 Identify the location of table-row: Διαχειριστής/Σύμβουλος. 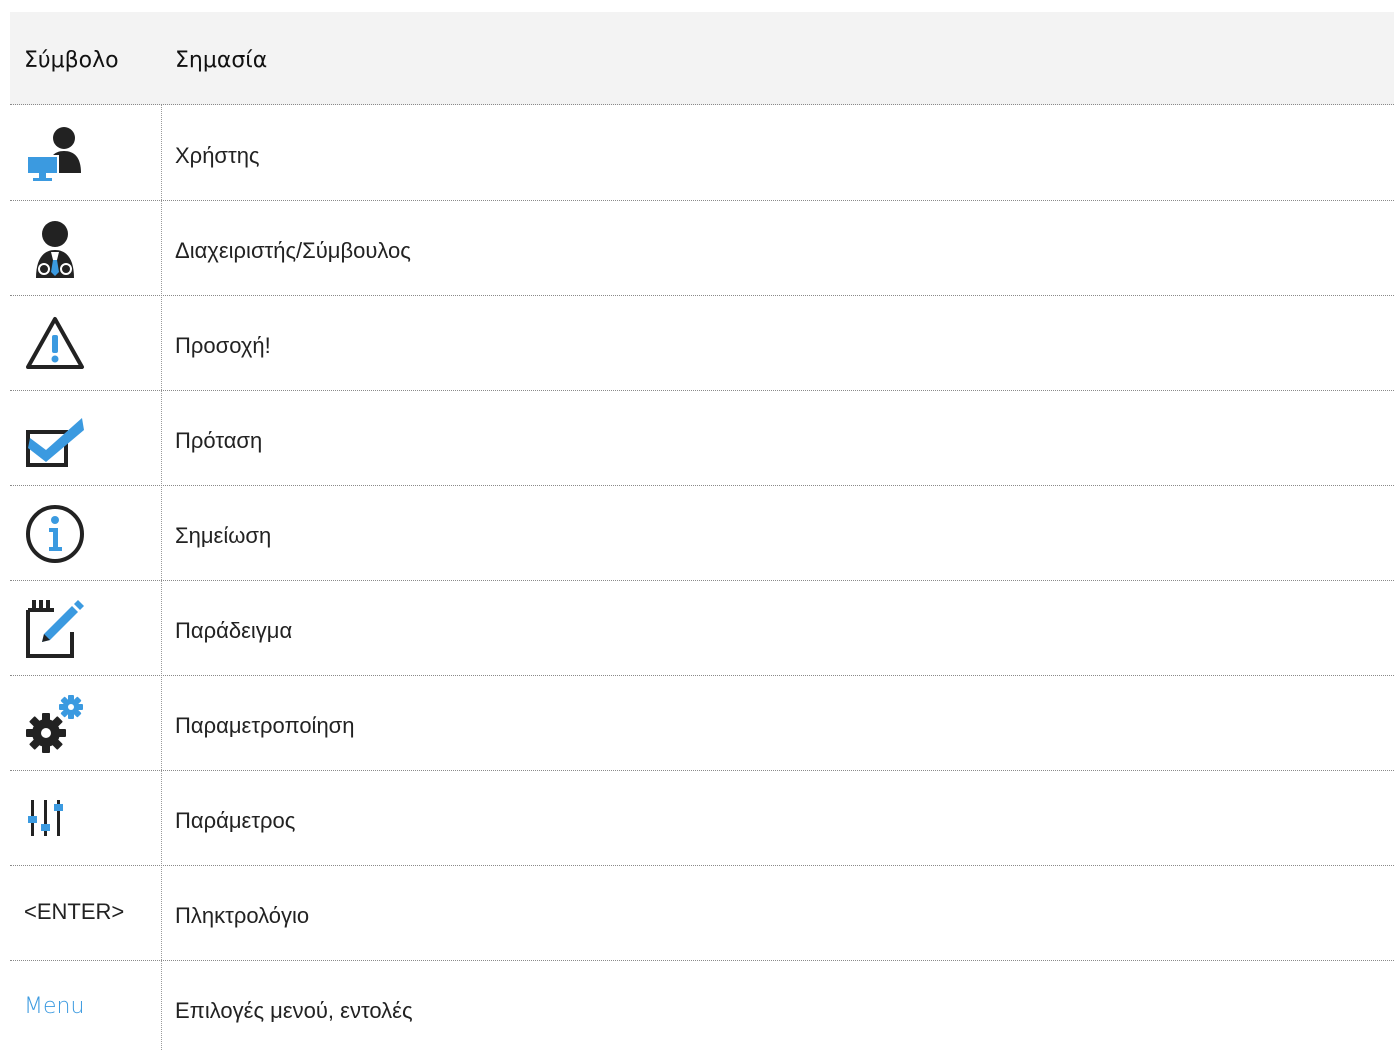
(702, 248).